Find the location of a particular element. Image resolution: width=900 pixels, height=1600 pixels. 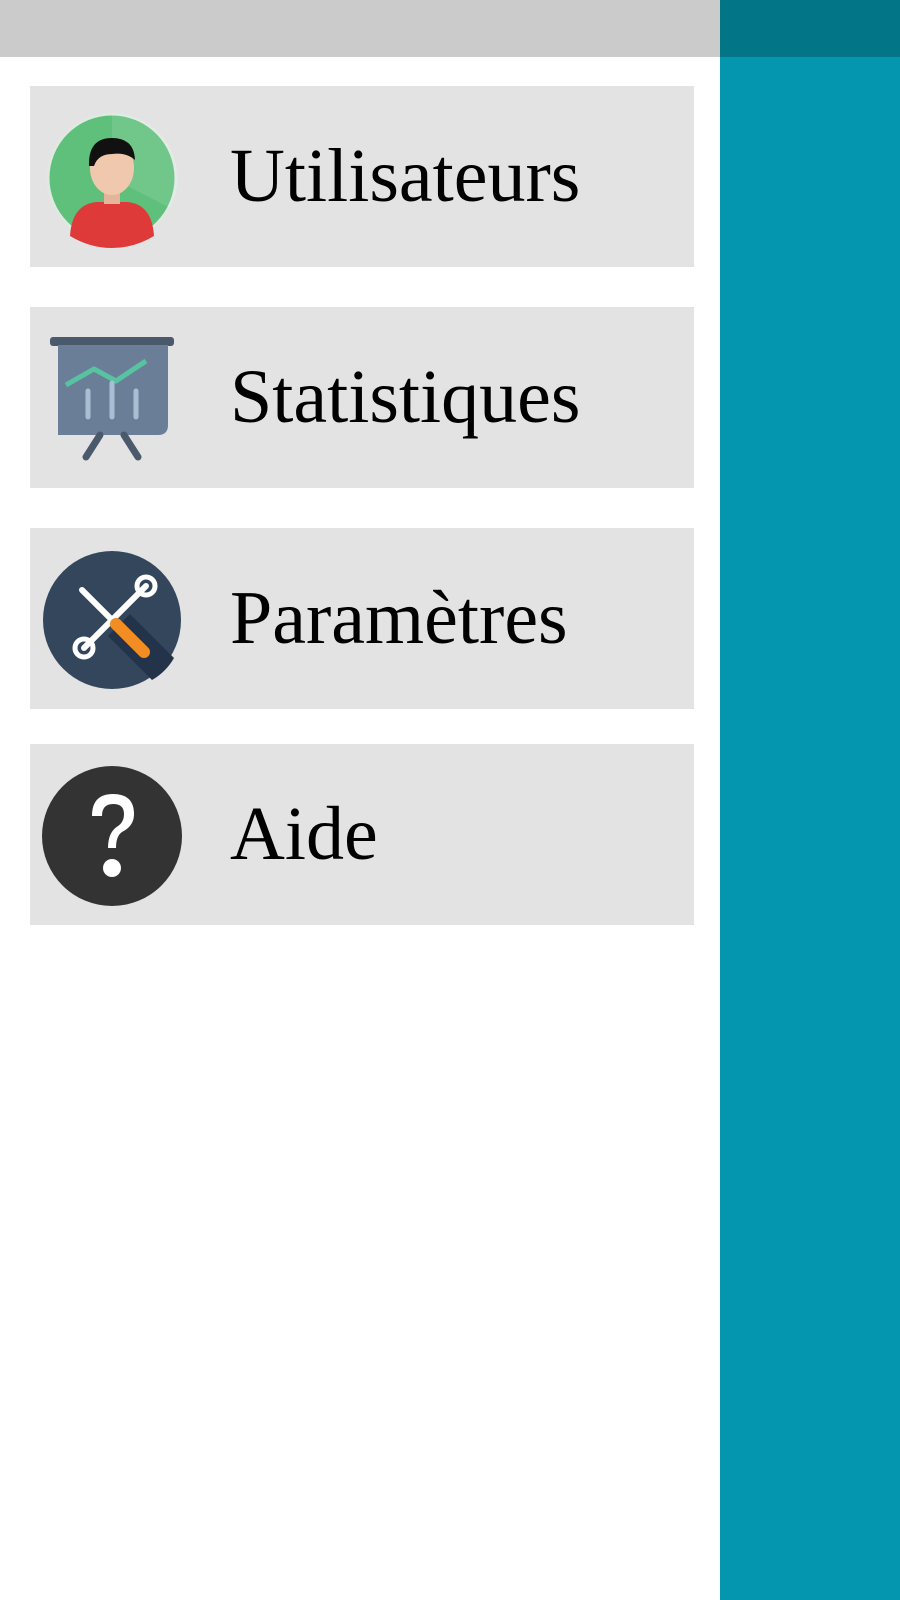

menu-item-statistiques: Statistiques is located at coordinates (362, 397).